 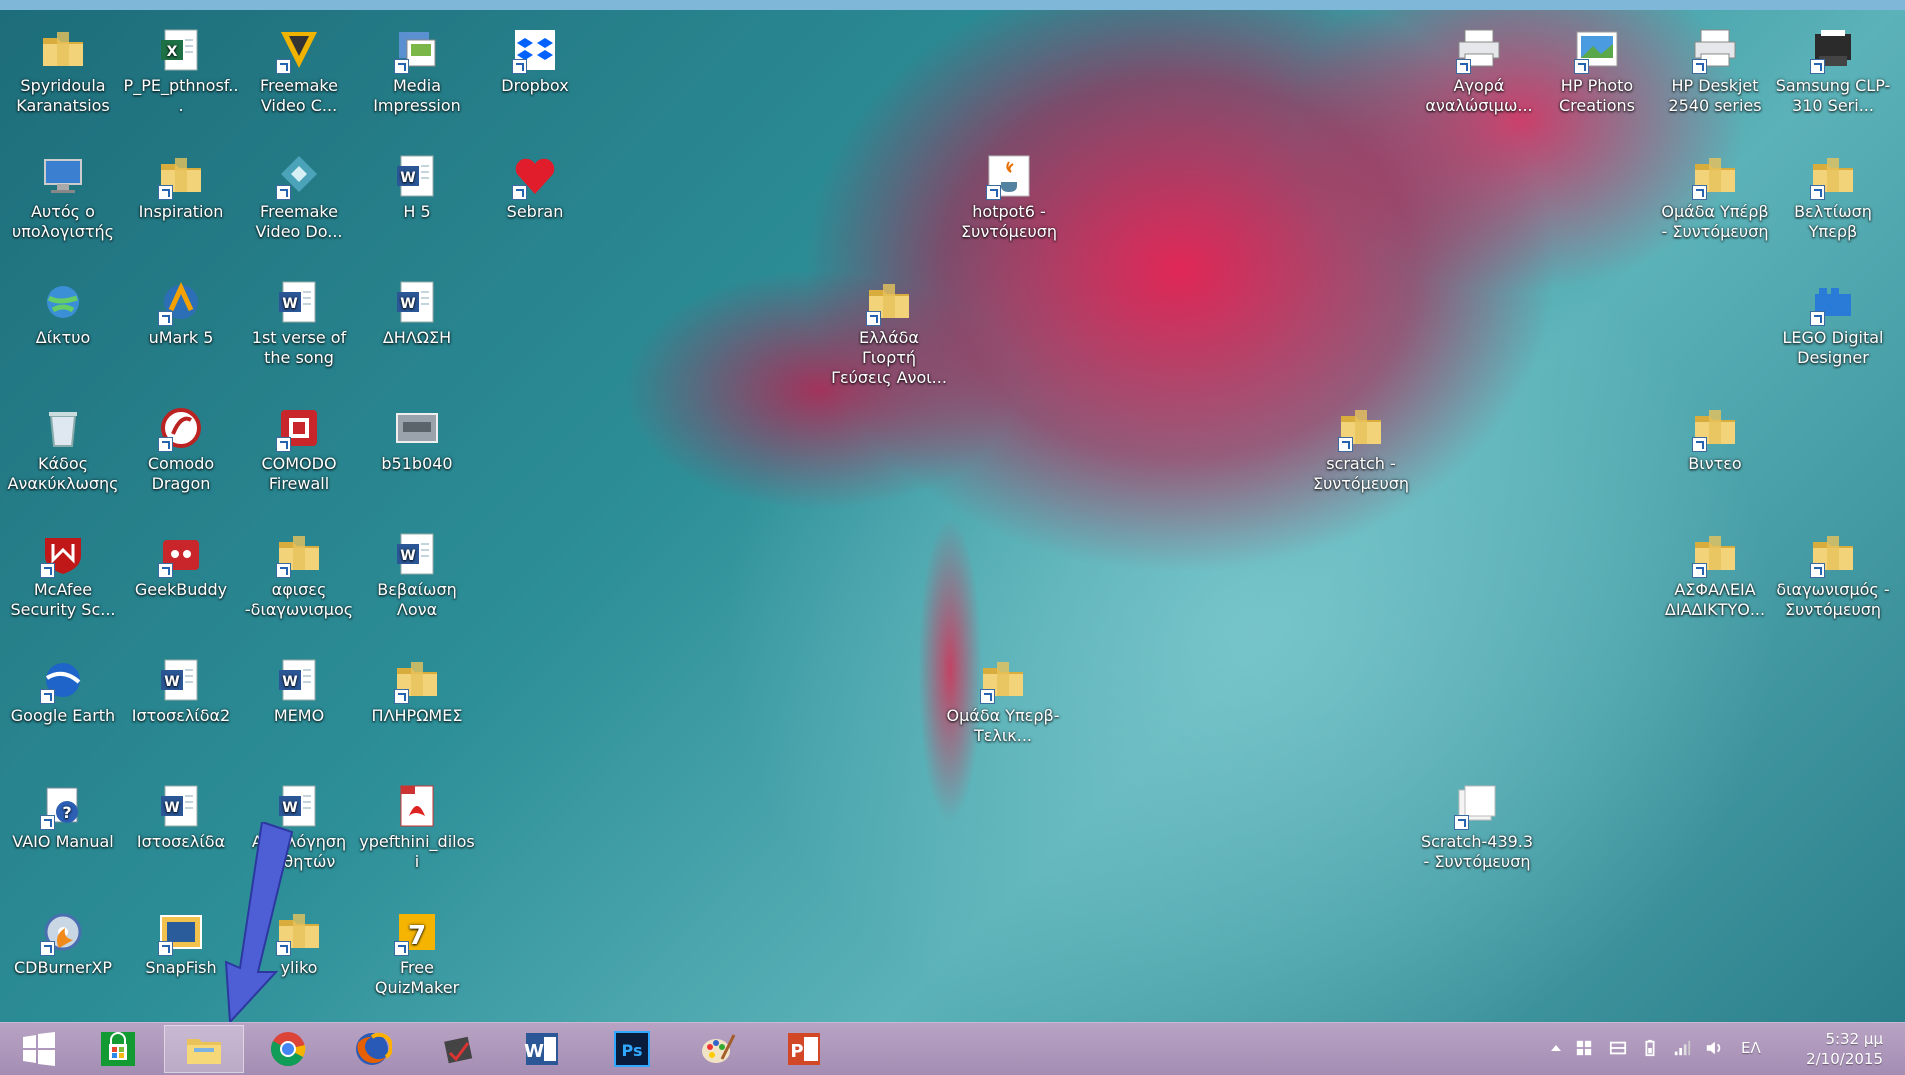 What do you see at coordinates (63, 313) in the screenshot?
I see `desktop-icon: Δίκτυο` at bounding box center [63, 313].